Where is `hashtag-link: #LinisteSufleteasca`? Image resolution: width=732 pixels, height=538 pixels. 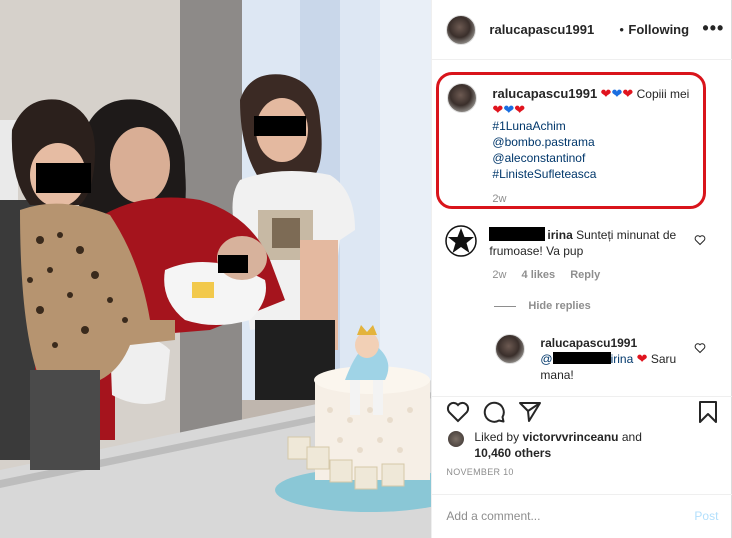 hashtag-link: #LinisteSufleteasca is located at coordinates (544, 174).